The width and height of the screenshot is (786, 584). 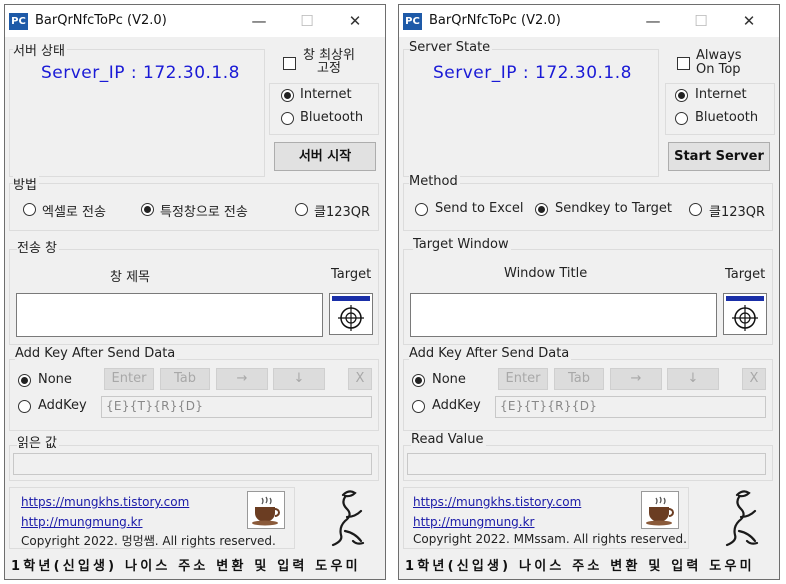 I want to click on server-state-label: 서버 상태, so click(x=40, y=49).